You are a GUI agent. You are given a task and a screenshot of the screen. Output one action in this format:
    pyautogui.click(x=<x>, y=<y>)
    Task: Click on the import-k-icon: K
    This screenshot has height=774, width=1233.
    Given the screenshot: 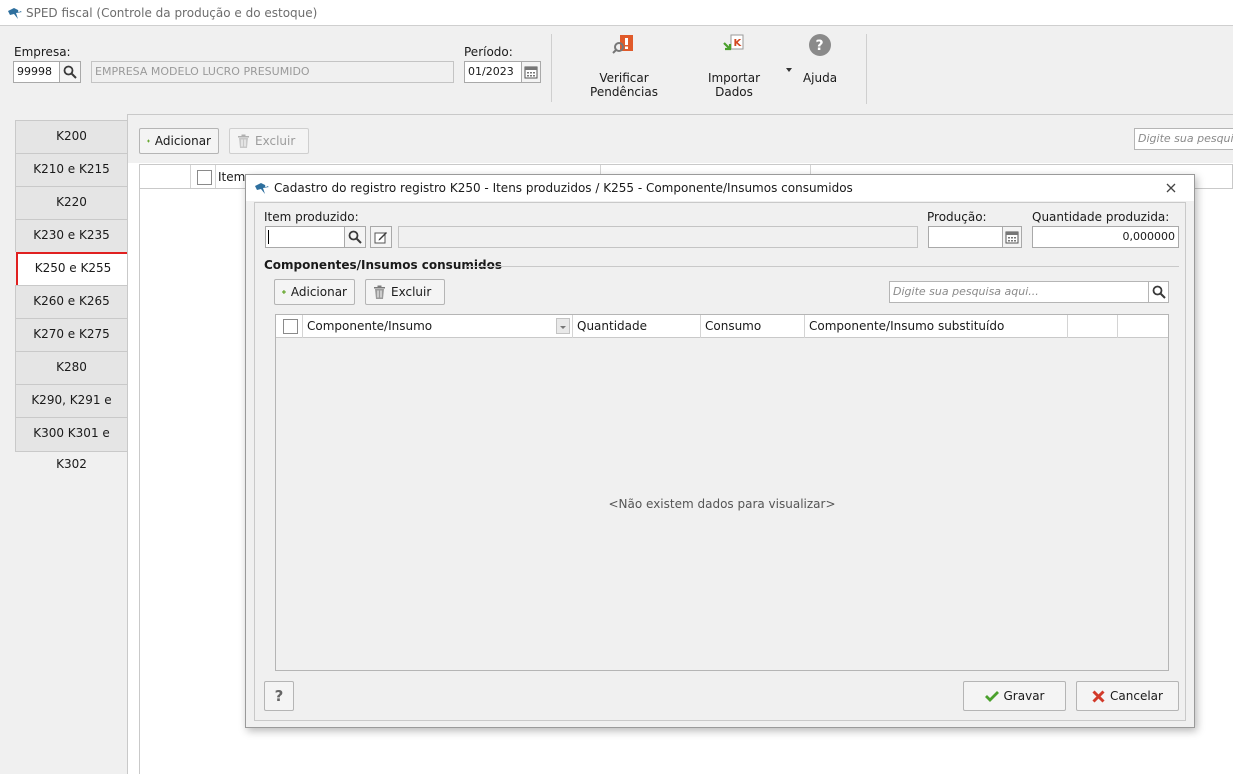 What is the action you would take?
    pyautogui.click(x=733, y=42)
    